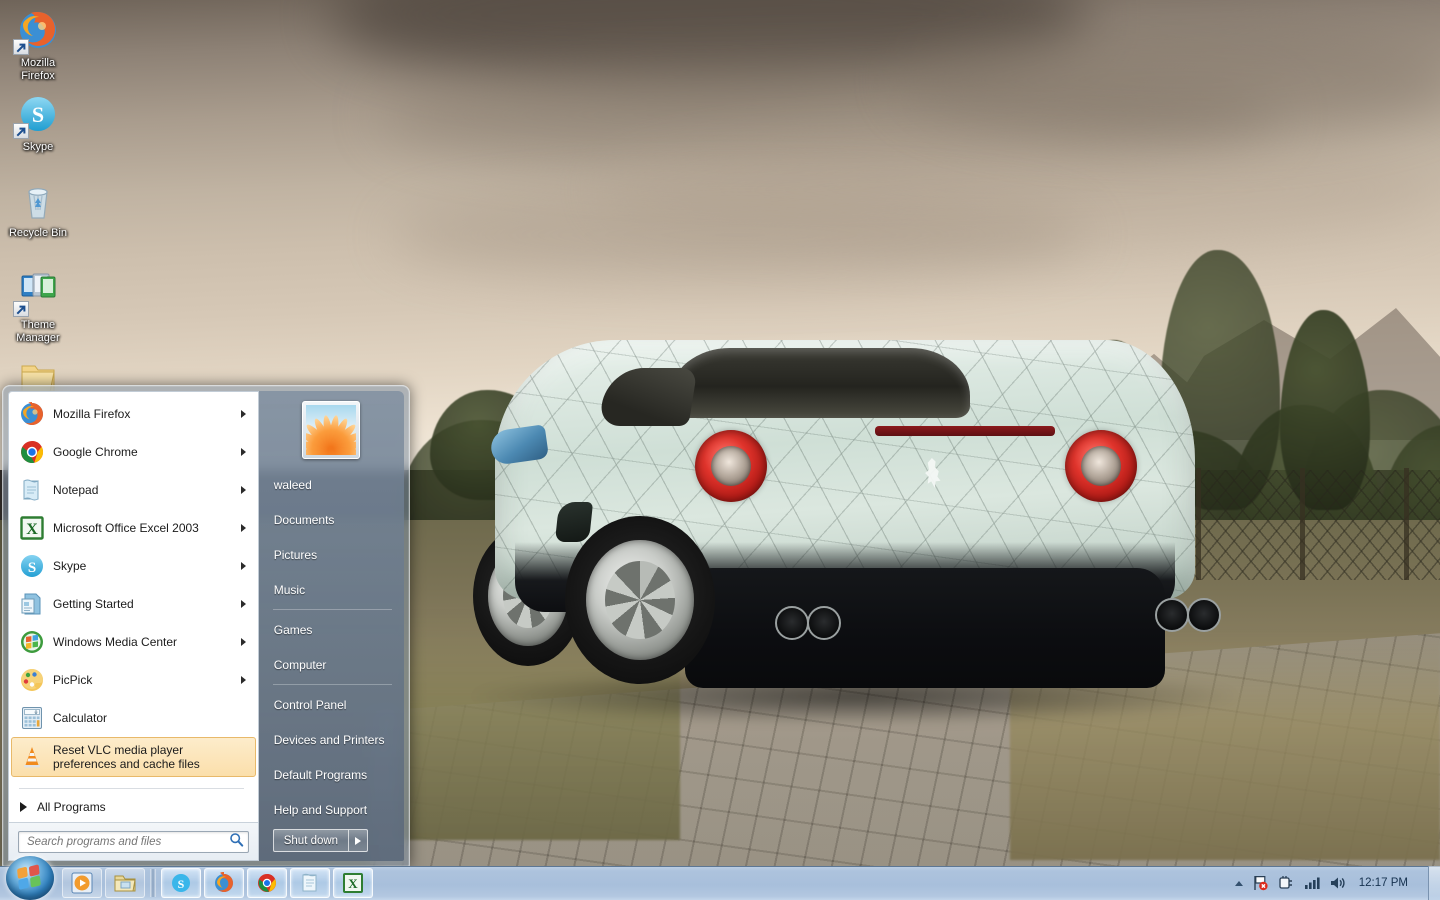 This screenshot has height=900, width=1440. I want to click on flag-with-error-icon, so click(1260, 883).